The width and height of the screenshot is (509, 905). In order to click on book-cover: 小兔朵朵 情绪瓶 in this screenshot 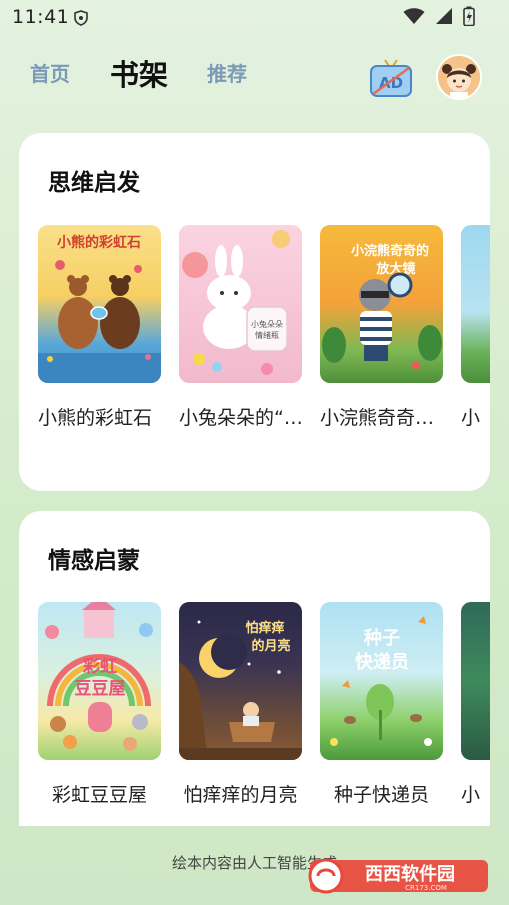, I will do `click(240, 304)`.